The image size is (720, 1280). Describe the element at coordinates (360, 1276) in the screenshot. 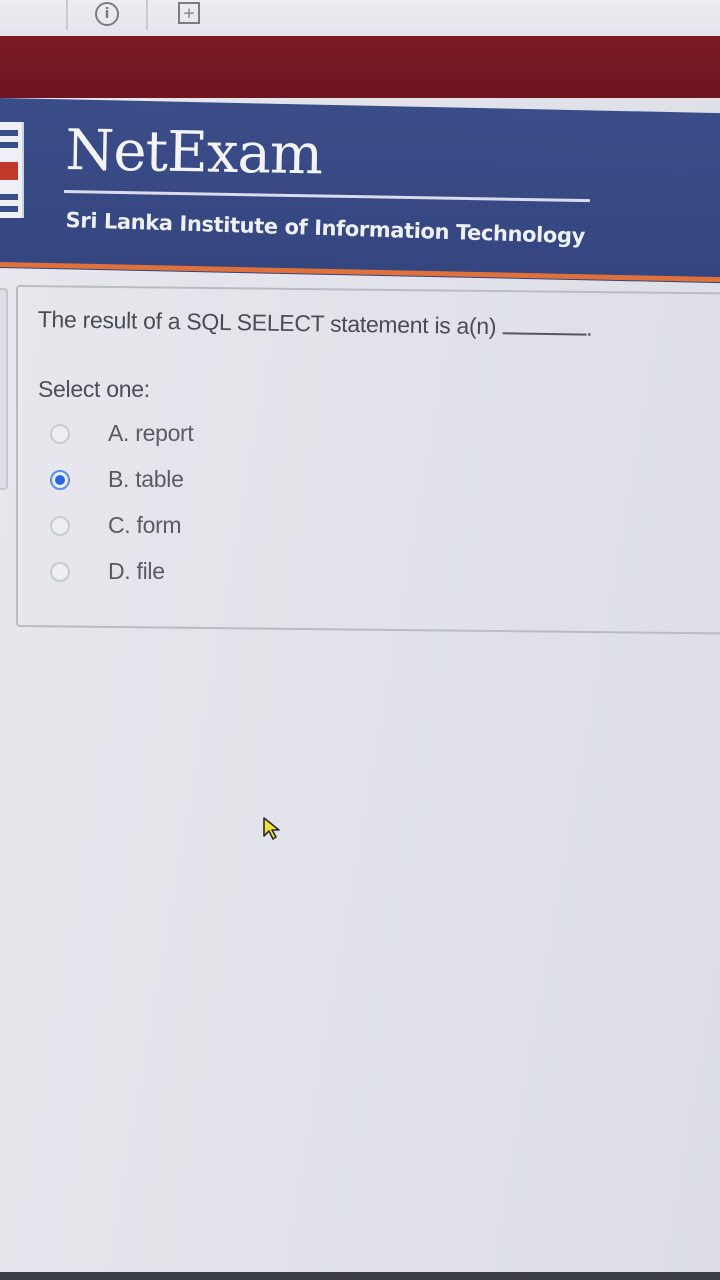

I see `screen-bezel` at that location.